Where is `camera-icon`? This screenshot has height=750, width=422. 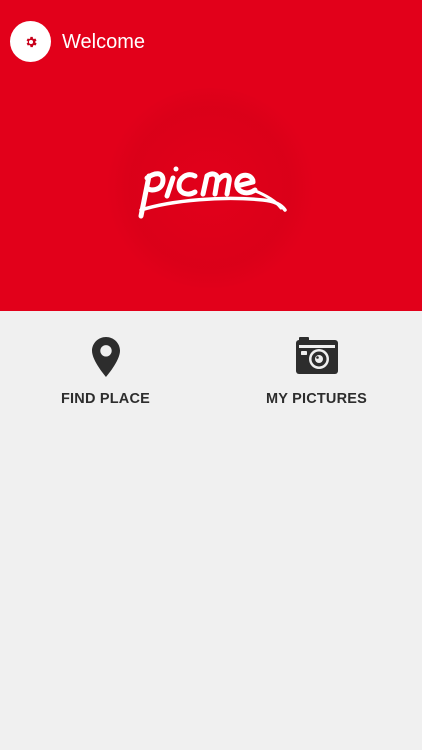
camera-icon is located at coordinates (316, 355).